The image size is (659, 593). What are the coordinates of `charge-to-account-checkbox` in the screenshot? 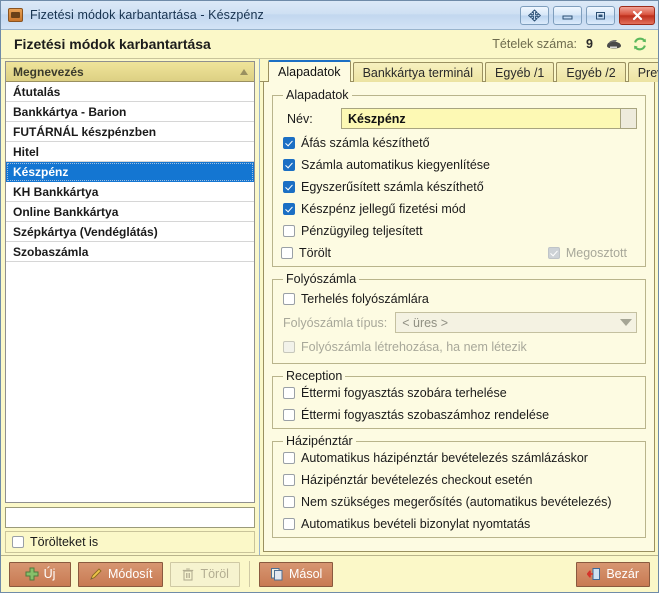 It's located at (289, 299).